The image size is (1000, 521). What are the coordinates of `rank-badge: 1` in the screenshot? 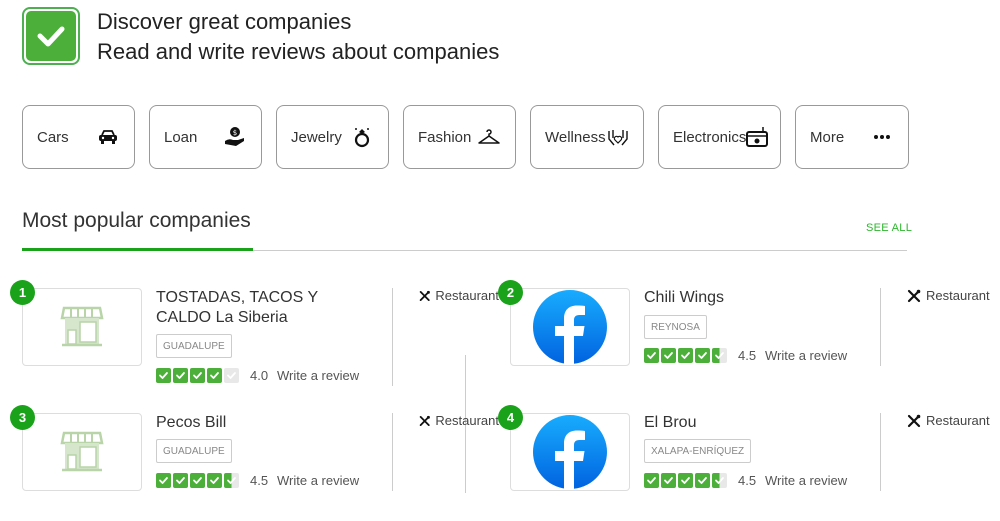 It's located at (22, 292).